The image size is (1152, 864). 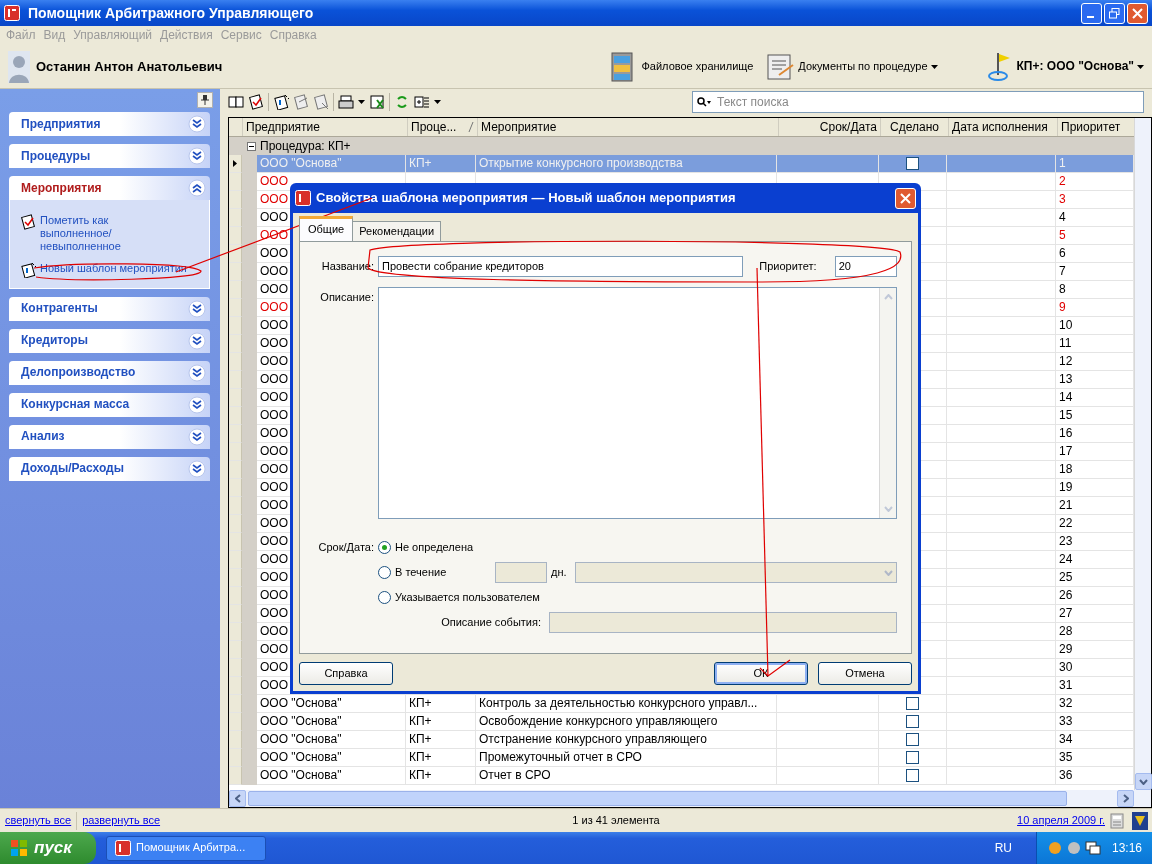 What do you see at coordinates (865, 673) in the screenshot?
I see `dialog-button: Отмена` at bounding box center [865, 673].